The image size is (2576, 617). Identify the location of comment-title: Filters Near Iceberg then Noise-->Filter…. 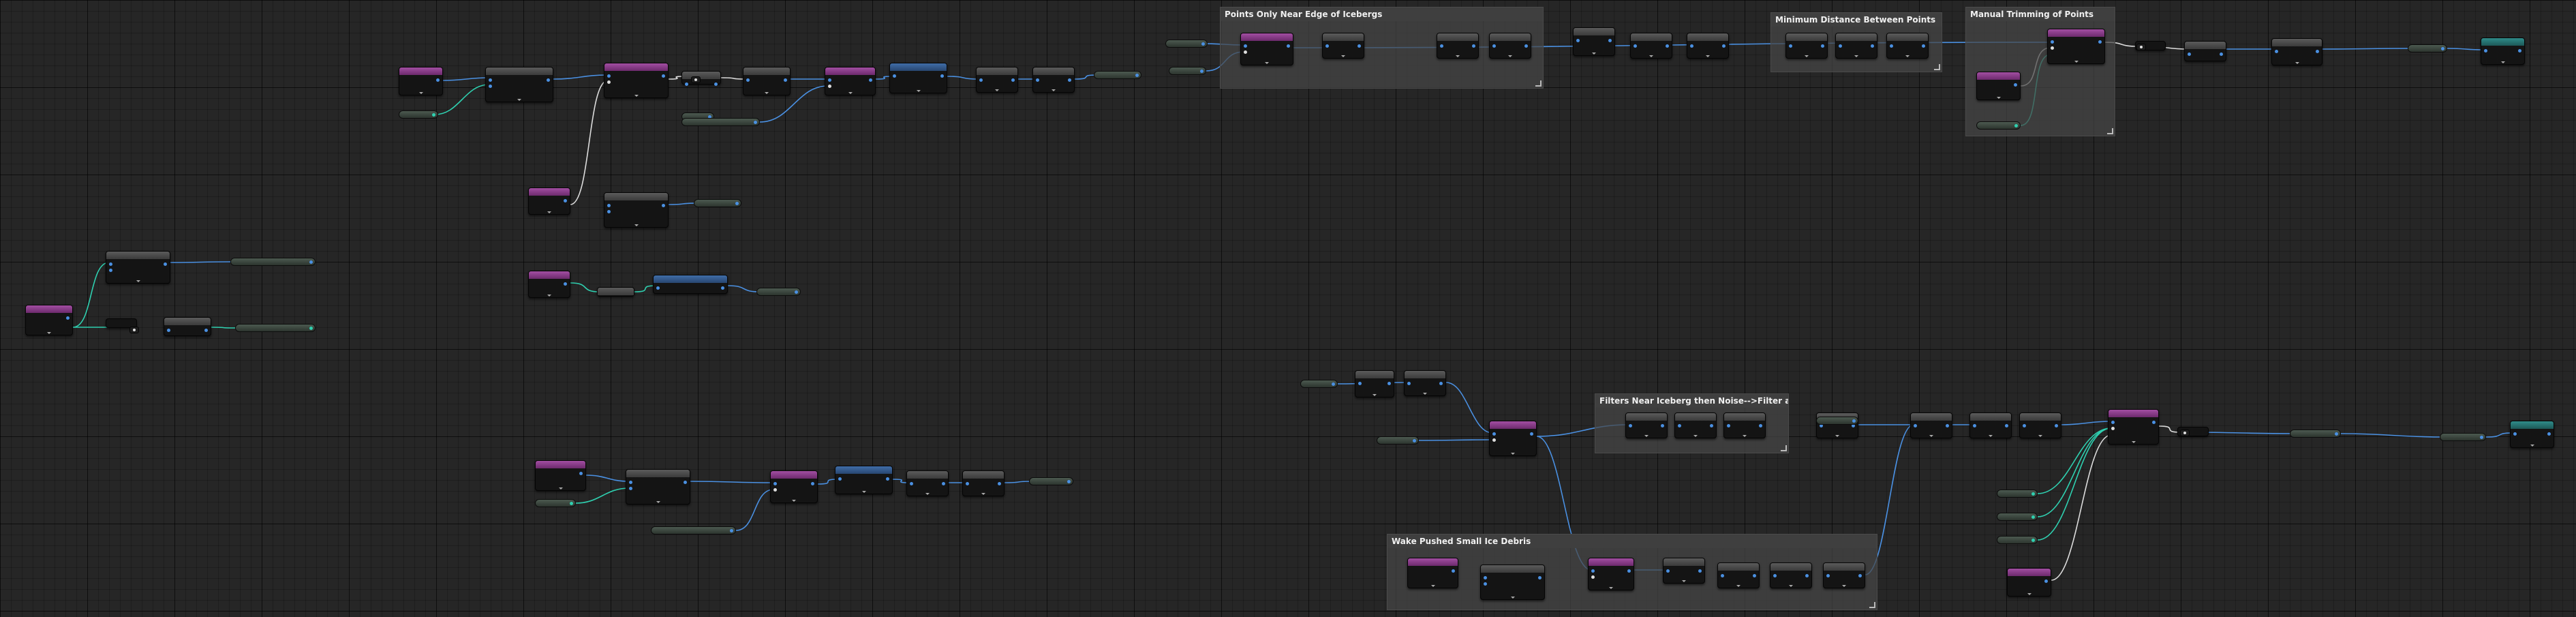
(1691, 401).